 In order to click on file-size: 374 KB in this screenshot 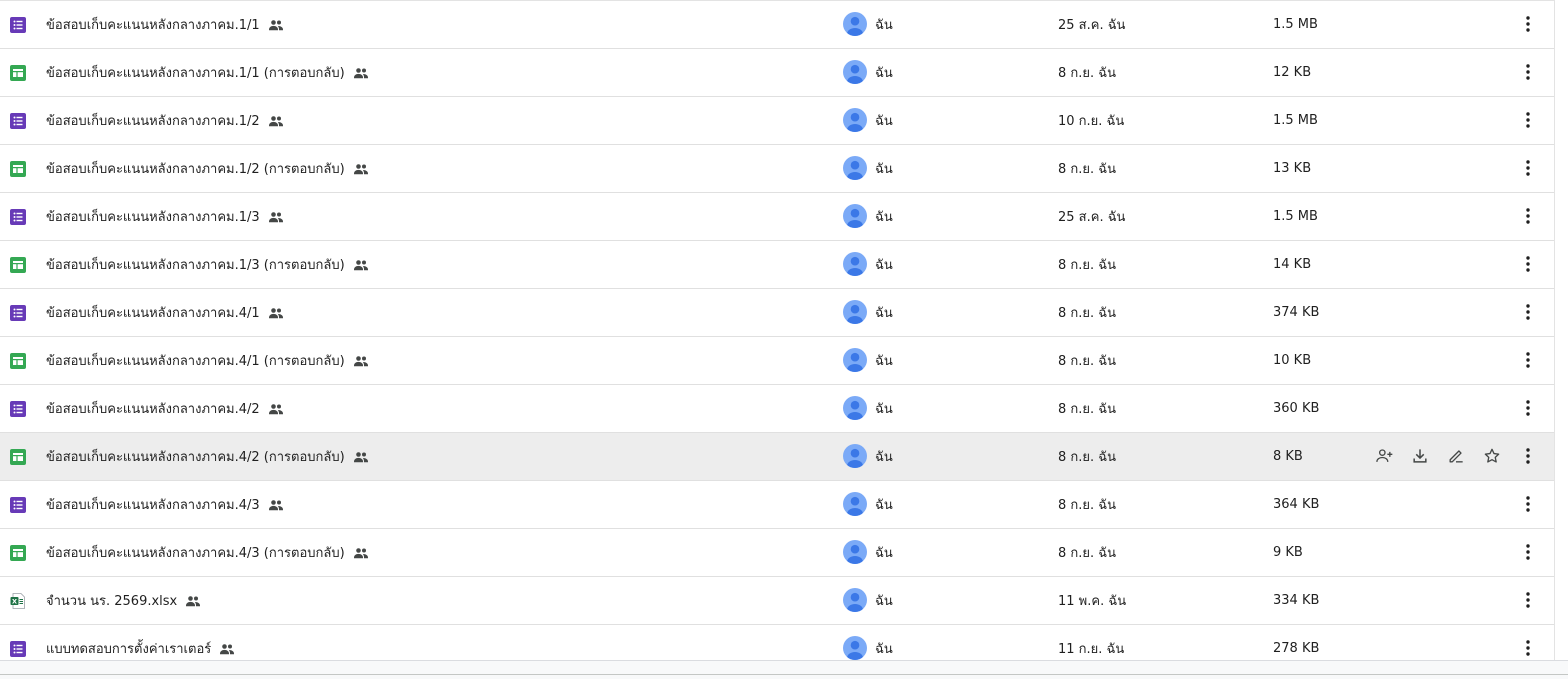, I will do `click(1296, 312)`.